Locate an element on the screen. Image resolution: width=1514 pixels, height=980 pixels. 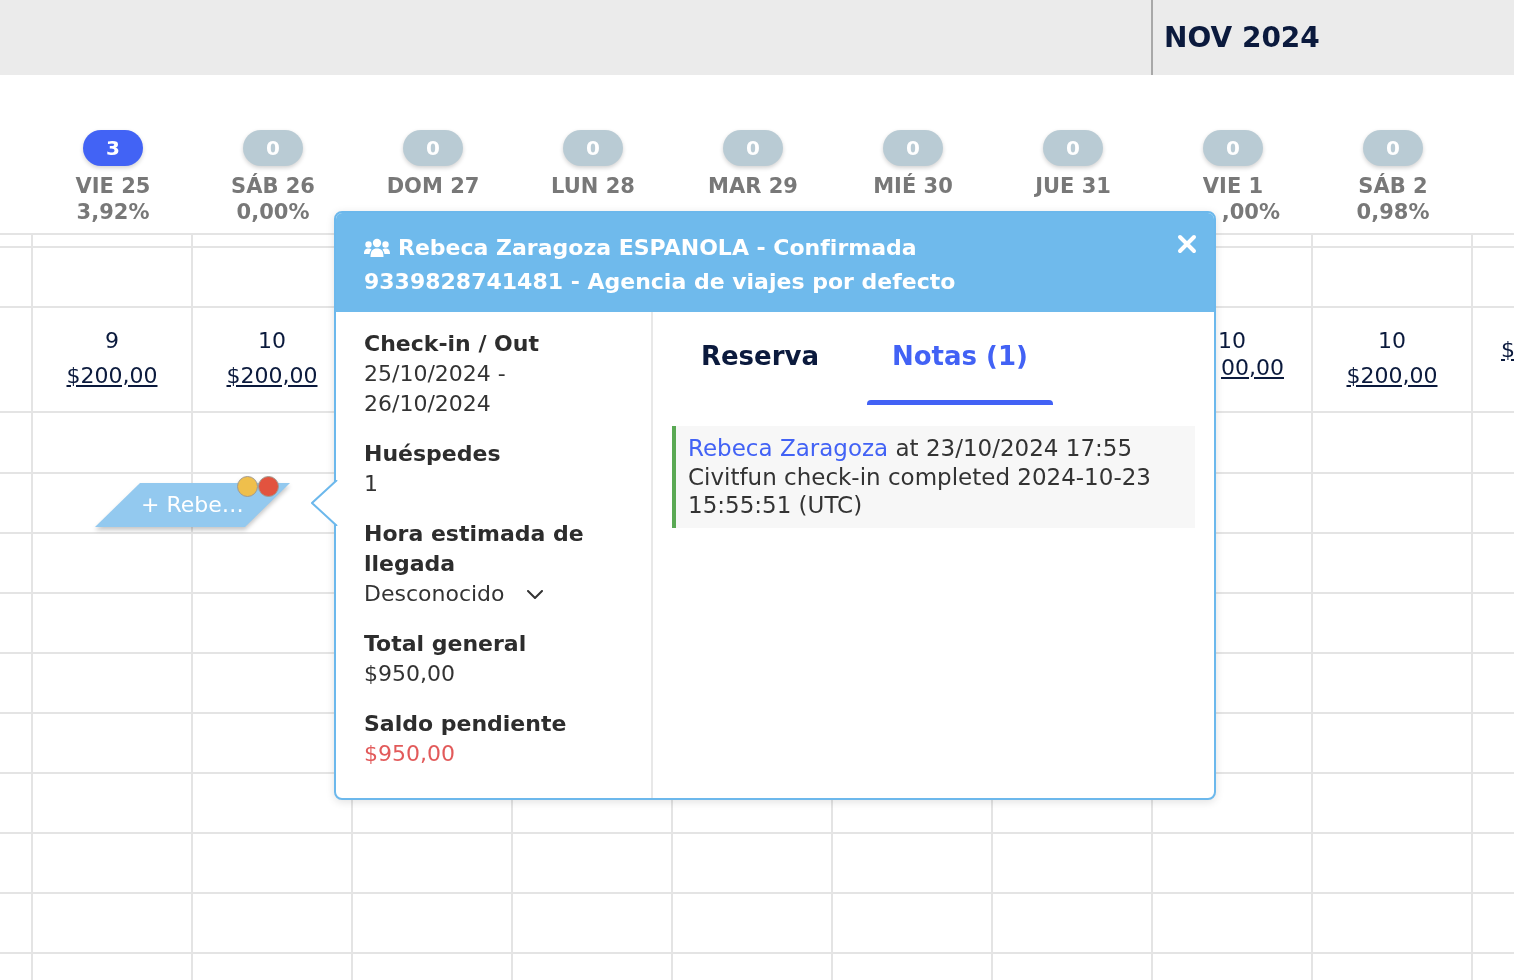
balance-value: $950,00 is located at coordinates (410, 754).